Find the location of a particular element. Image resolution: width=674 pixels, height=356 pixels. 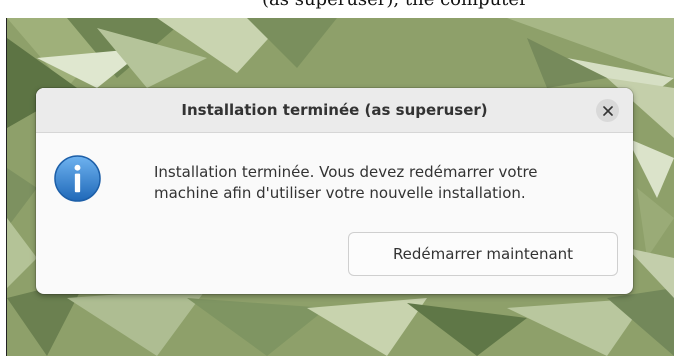

partial-text-strip: (as superuser), the computer is located at coordinates (337, 9).